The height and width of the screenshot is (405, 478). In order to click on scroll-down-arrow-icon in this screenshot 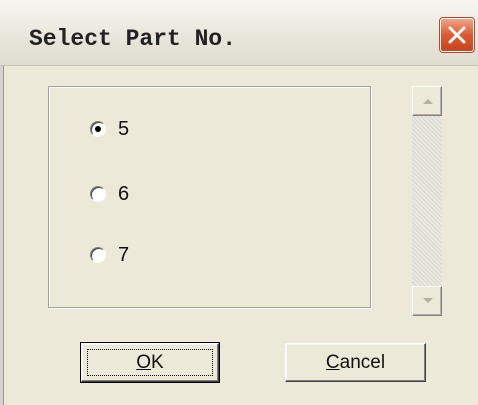, I will do `click(428, 300)`.